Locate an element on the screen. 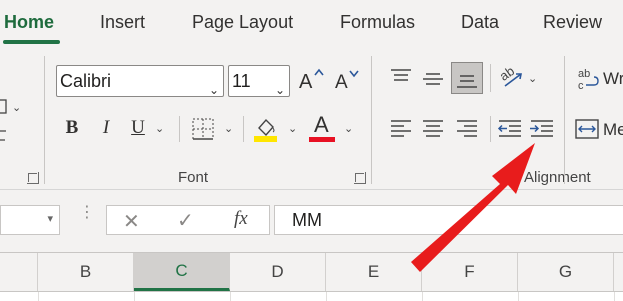 This screenshot has width=623, height=301. annotation-arrow is located at coordinates (473, 207).